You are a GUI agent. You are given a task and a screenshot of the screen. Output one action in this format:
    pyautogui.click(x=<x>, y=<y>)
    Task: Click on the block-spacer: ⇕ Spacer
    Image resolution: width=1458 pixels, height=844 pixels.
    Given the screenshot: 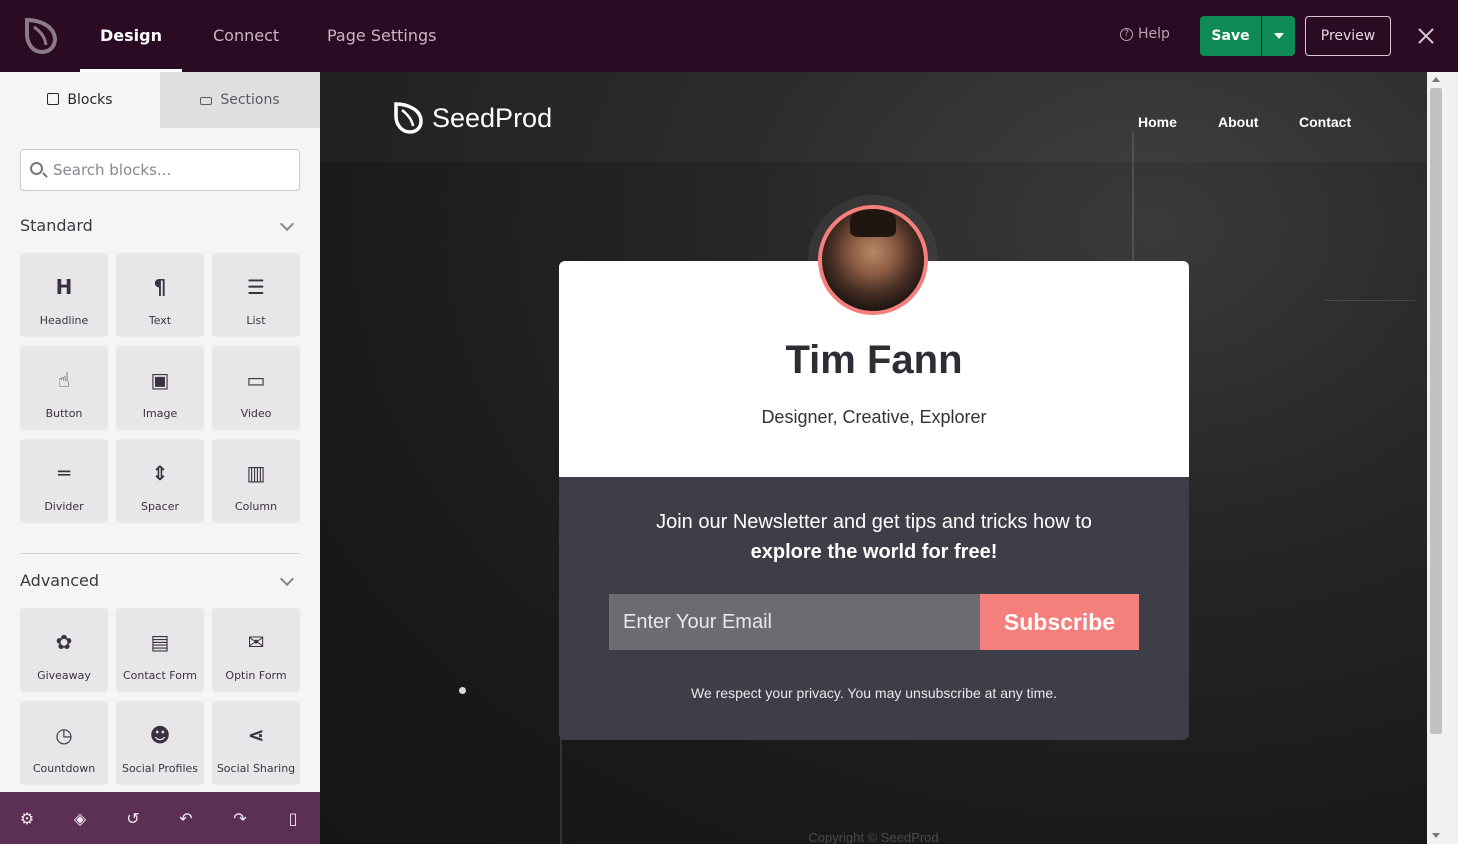 What is the action you would take?
    pyautogui.click(x=160, y=481)
    